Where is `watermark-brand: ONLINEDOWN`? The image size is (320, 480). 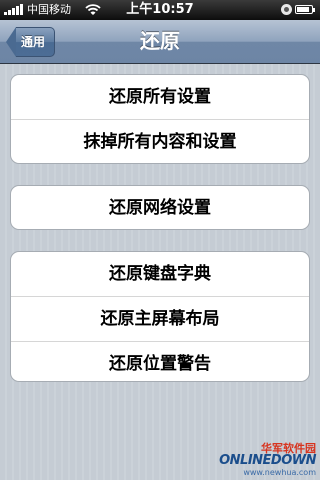 watermark-brand: ONLINEDOWN is located at coordinates (267, 460).